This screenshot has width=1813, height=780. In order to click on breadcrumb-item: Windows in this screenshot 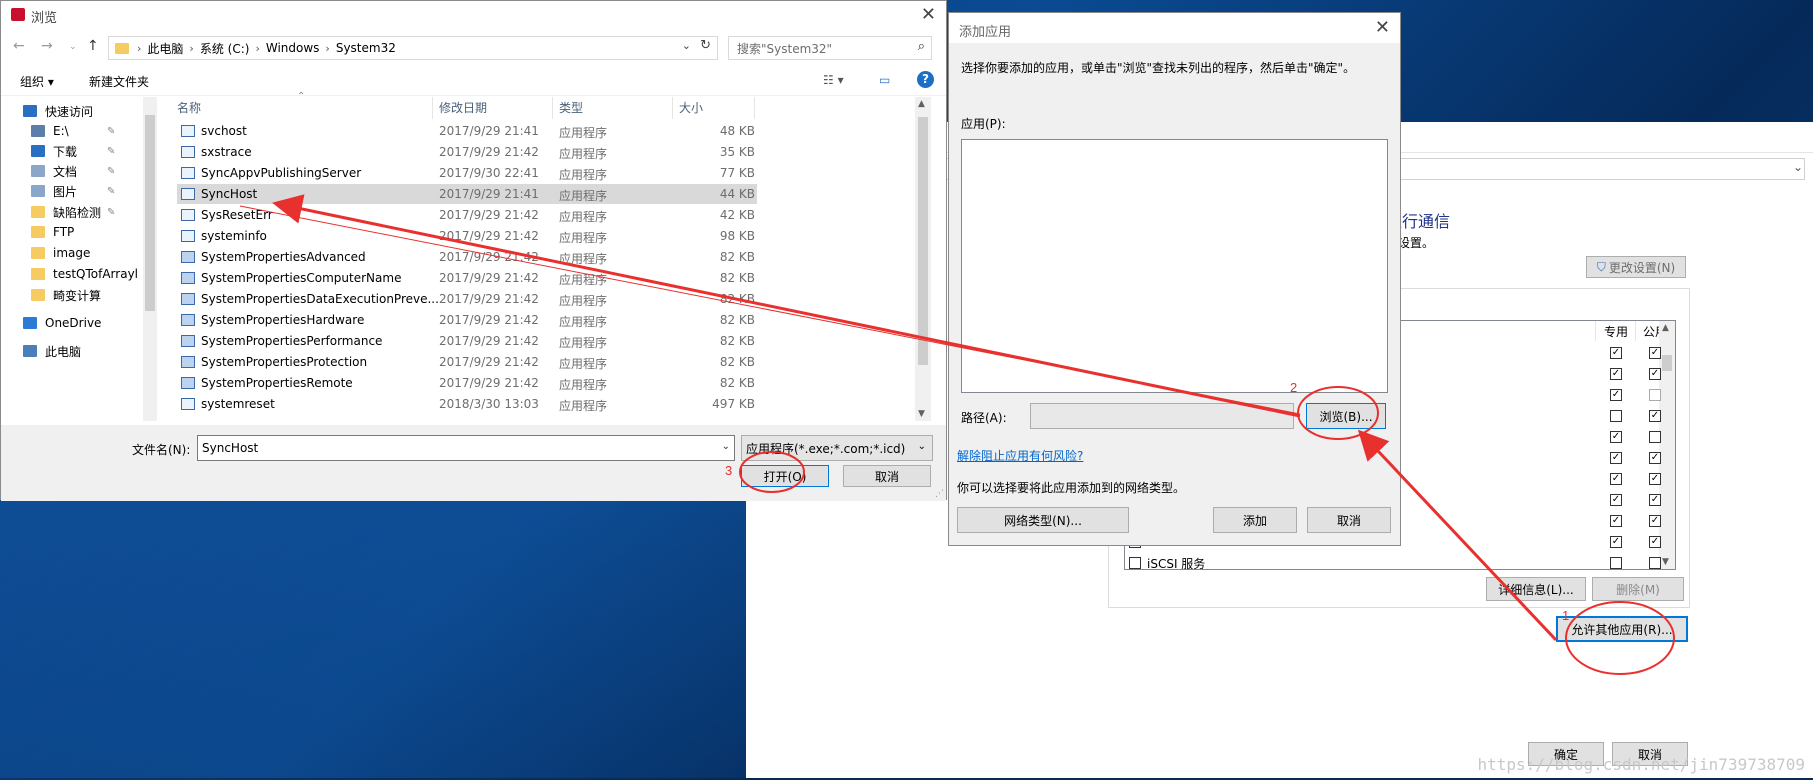, I will do `click(293, 48)`.